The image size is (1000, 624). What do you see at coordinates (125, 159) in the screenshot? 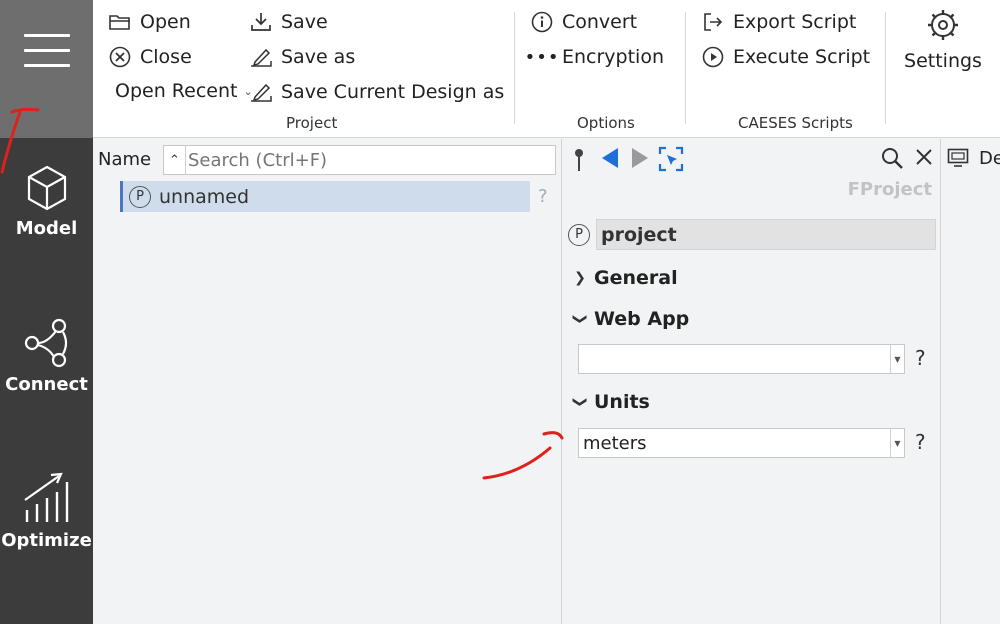
I see `name-column-header: Name` at bounding box center [125, 159].